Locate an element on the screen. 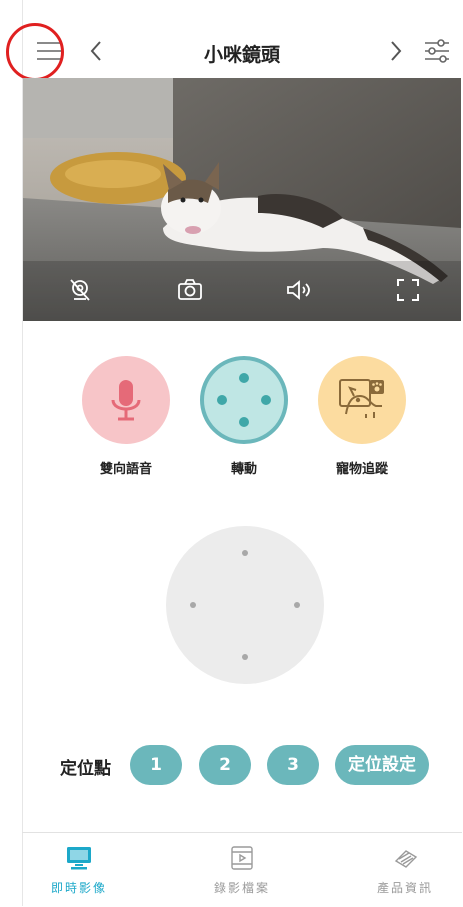 The image size is (463, 907). monitor-icon is located at coordinates (79, 858).